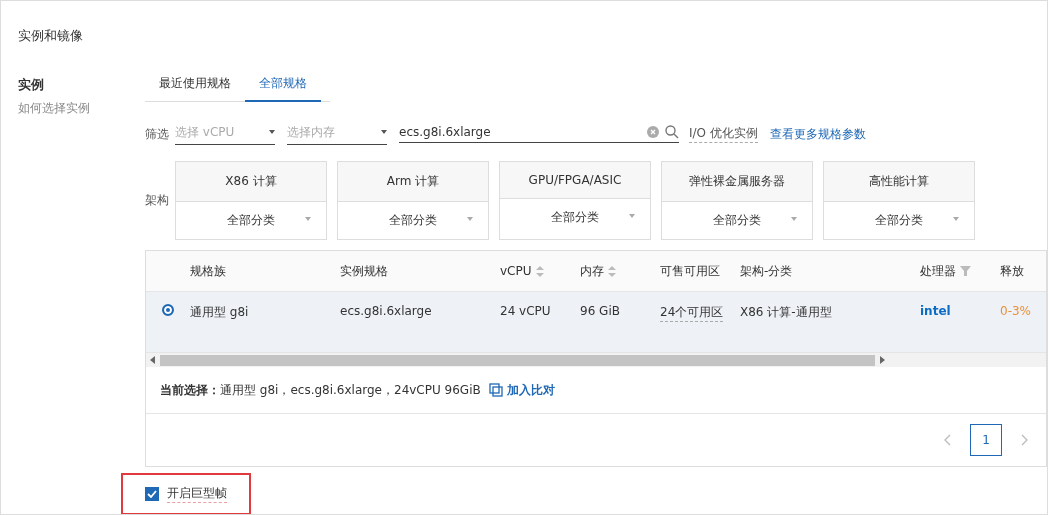 This screenshot has width=1048, height=515. What do you see at coordinates (592, 271) in the screenshot?
I see `column-header: 内存` at bounding box center [592, 271].